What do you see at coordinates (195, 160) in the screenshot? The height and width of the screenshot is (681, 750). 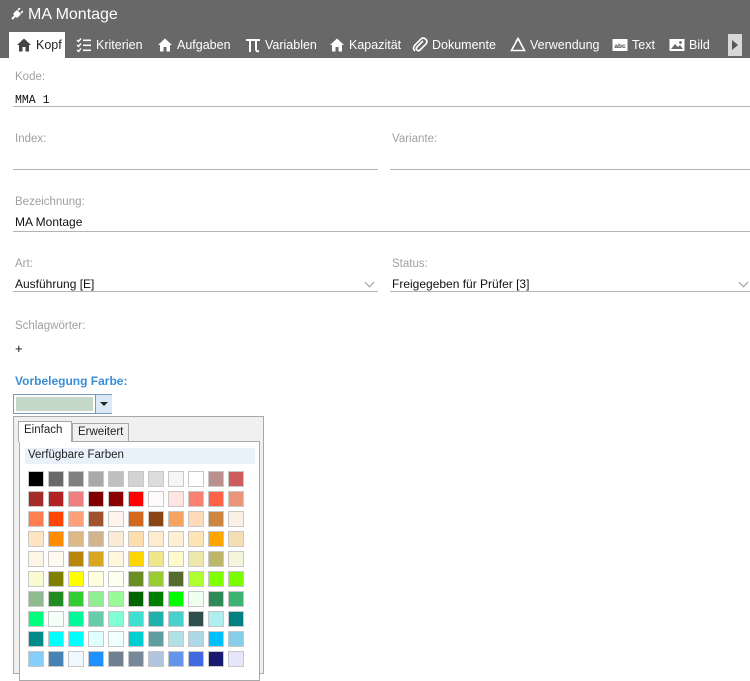 I see `index-field` at bounding box center [195, 160].